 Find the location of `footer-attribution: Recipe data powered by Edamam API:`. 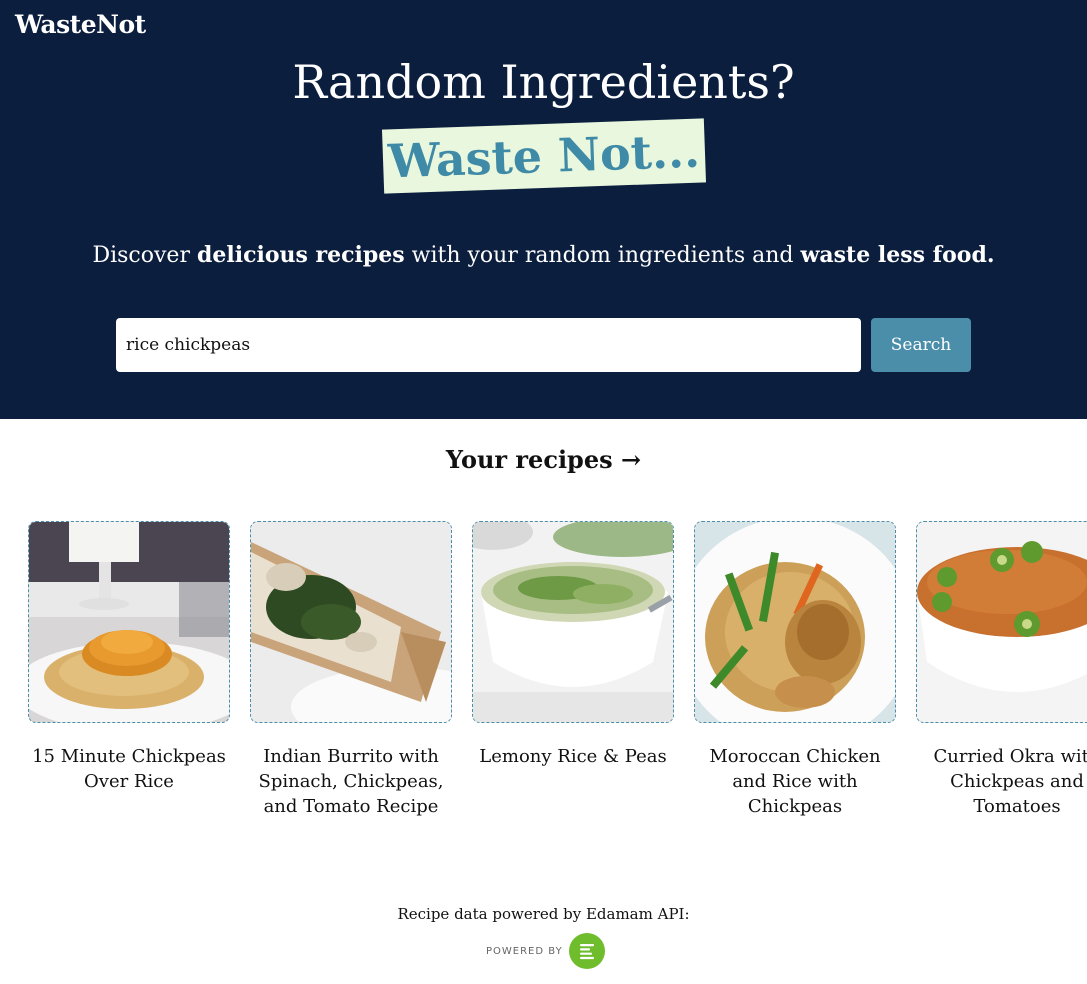

footer-attribution: Recipe data powered by Edamam API: is located at coordinates (543, 914).